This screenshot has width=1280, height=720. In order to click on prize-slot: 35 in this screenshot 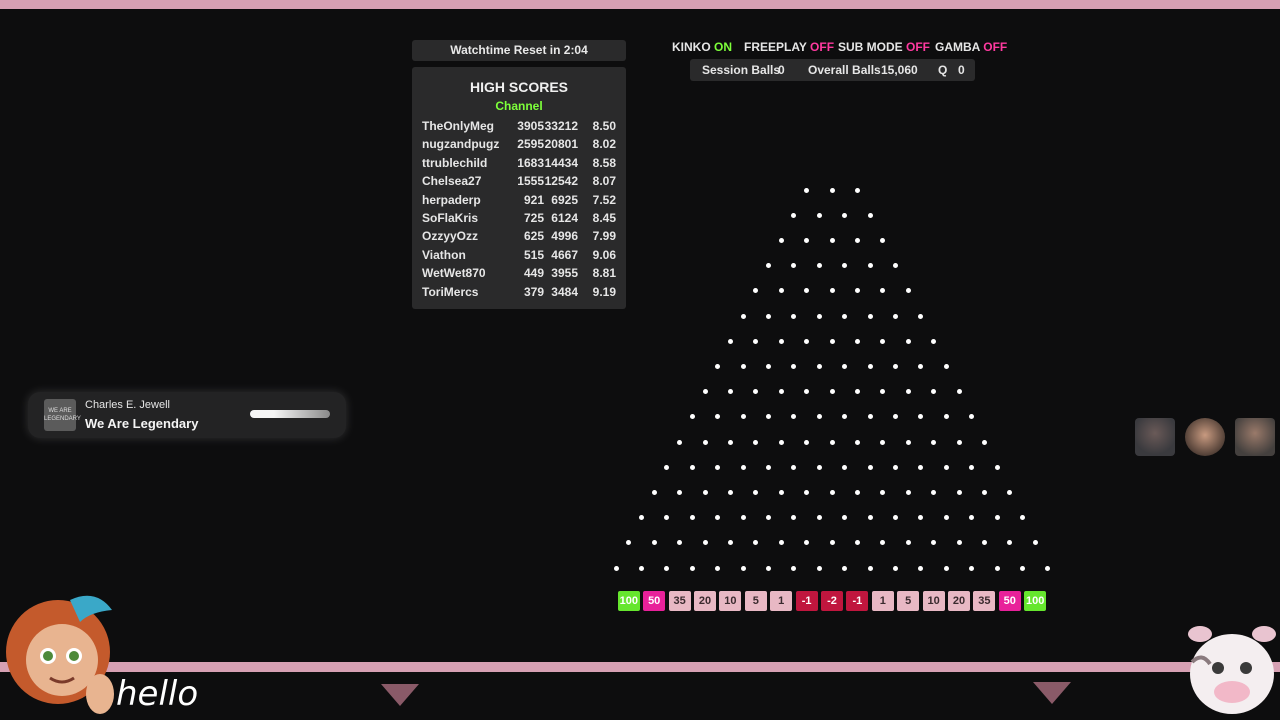, I will do `click(984, 601)`.